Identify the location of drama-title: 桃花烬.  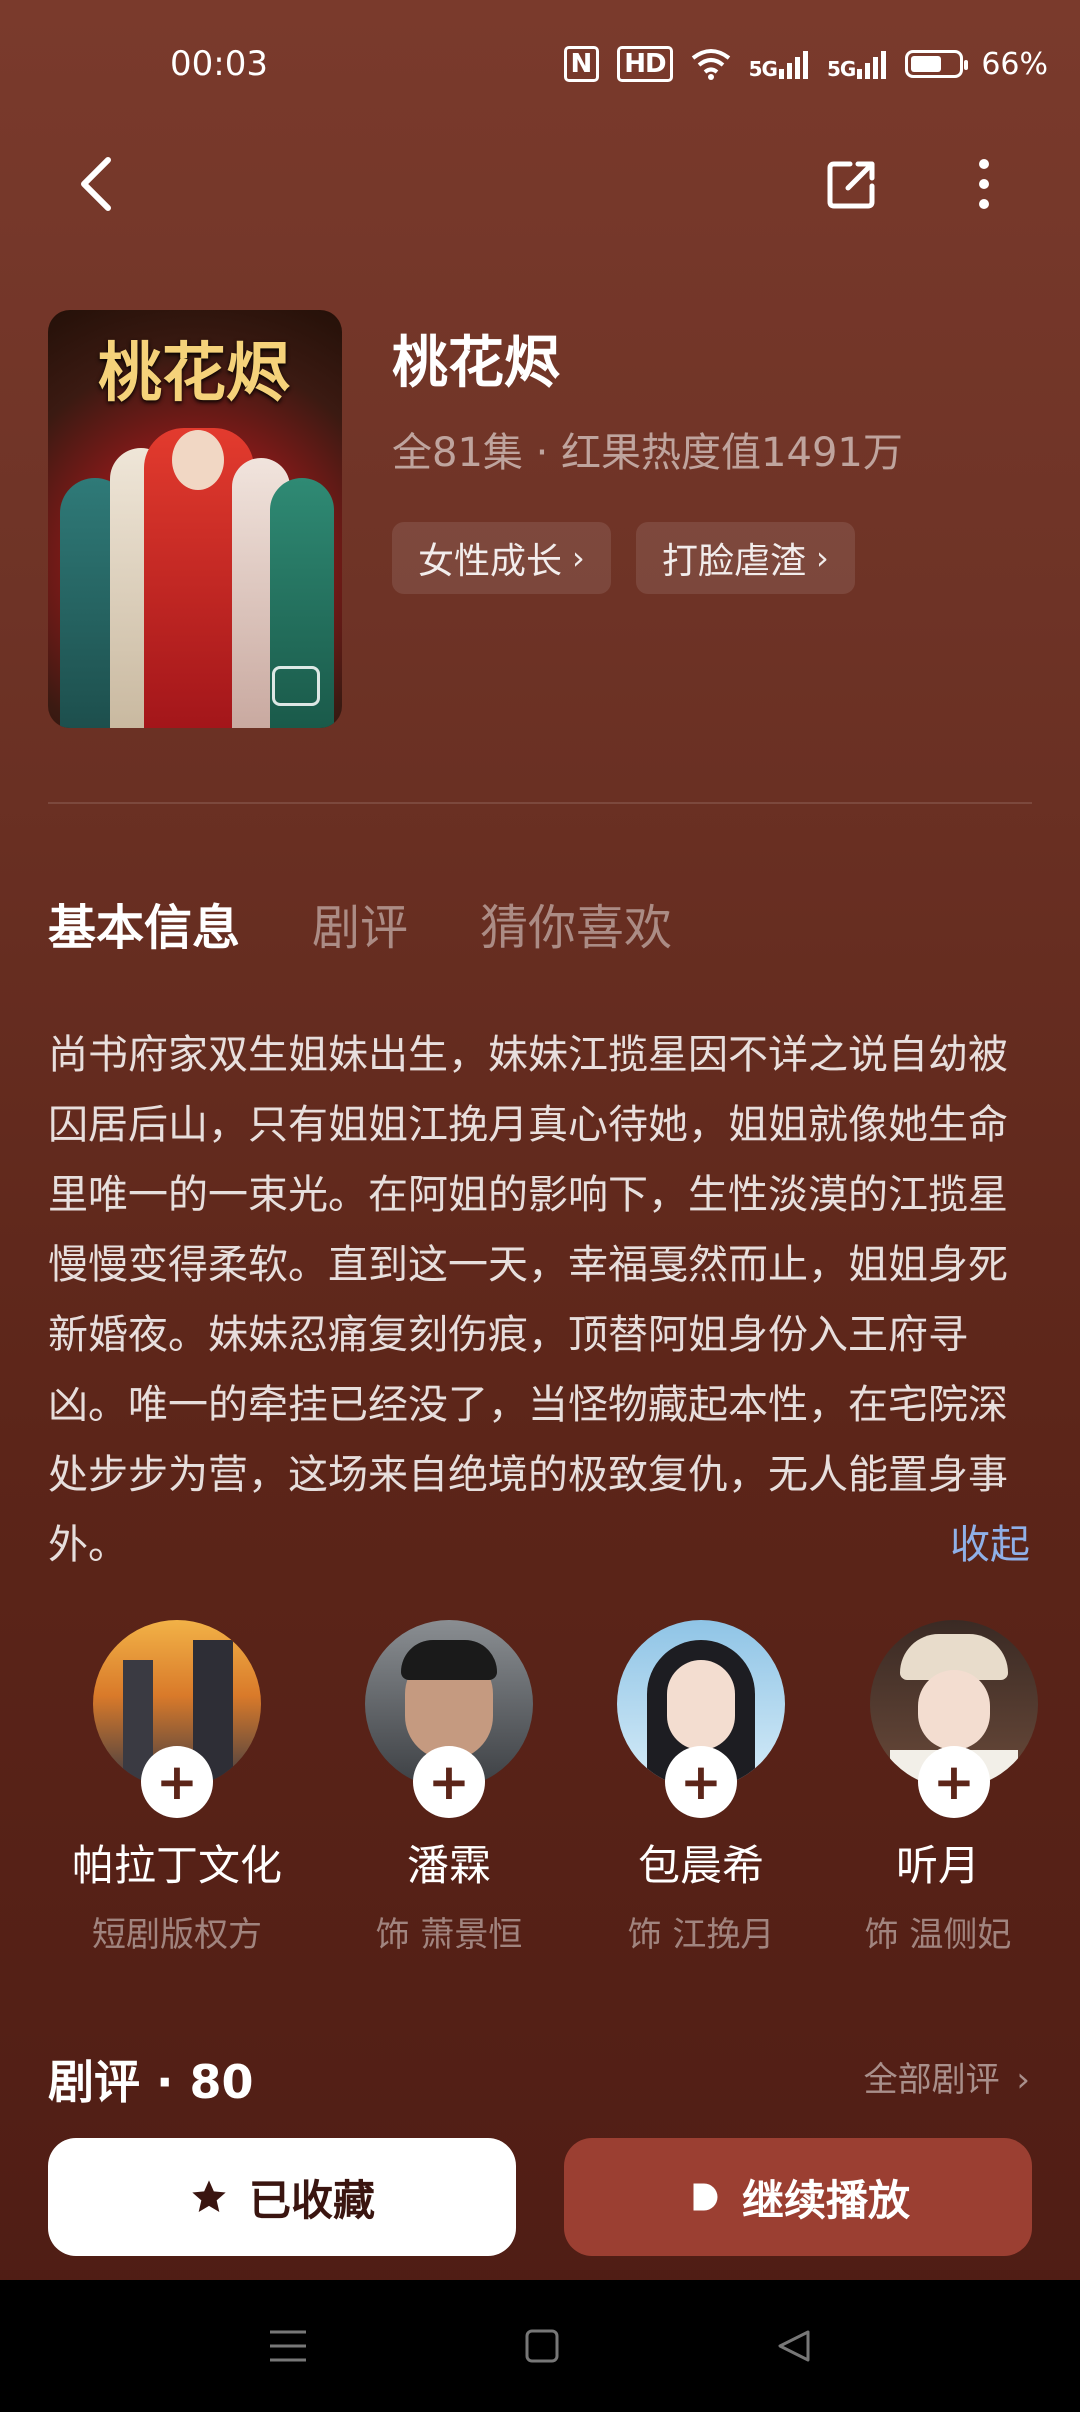
(476, 363).